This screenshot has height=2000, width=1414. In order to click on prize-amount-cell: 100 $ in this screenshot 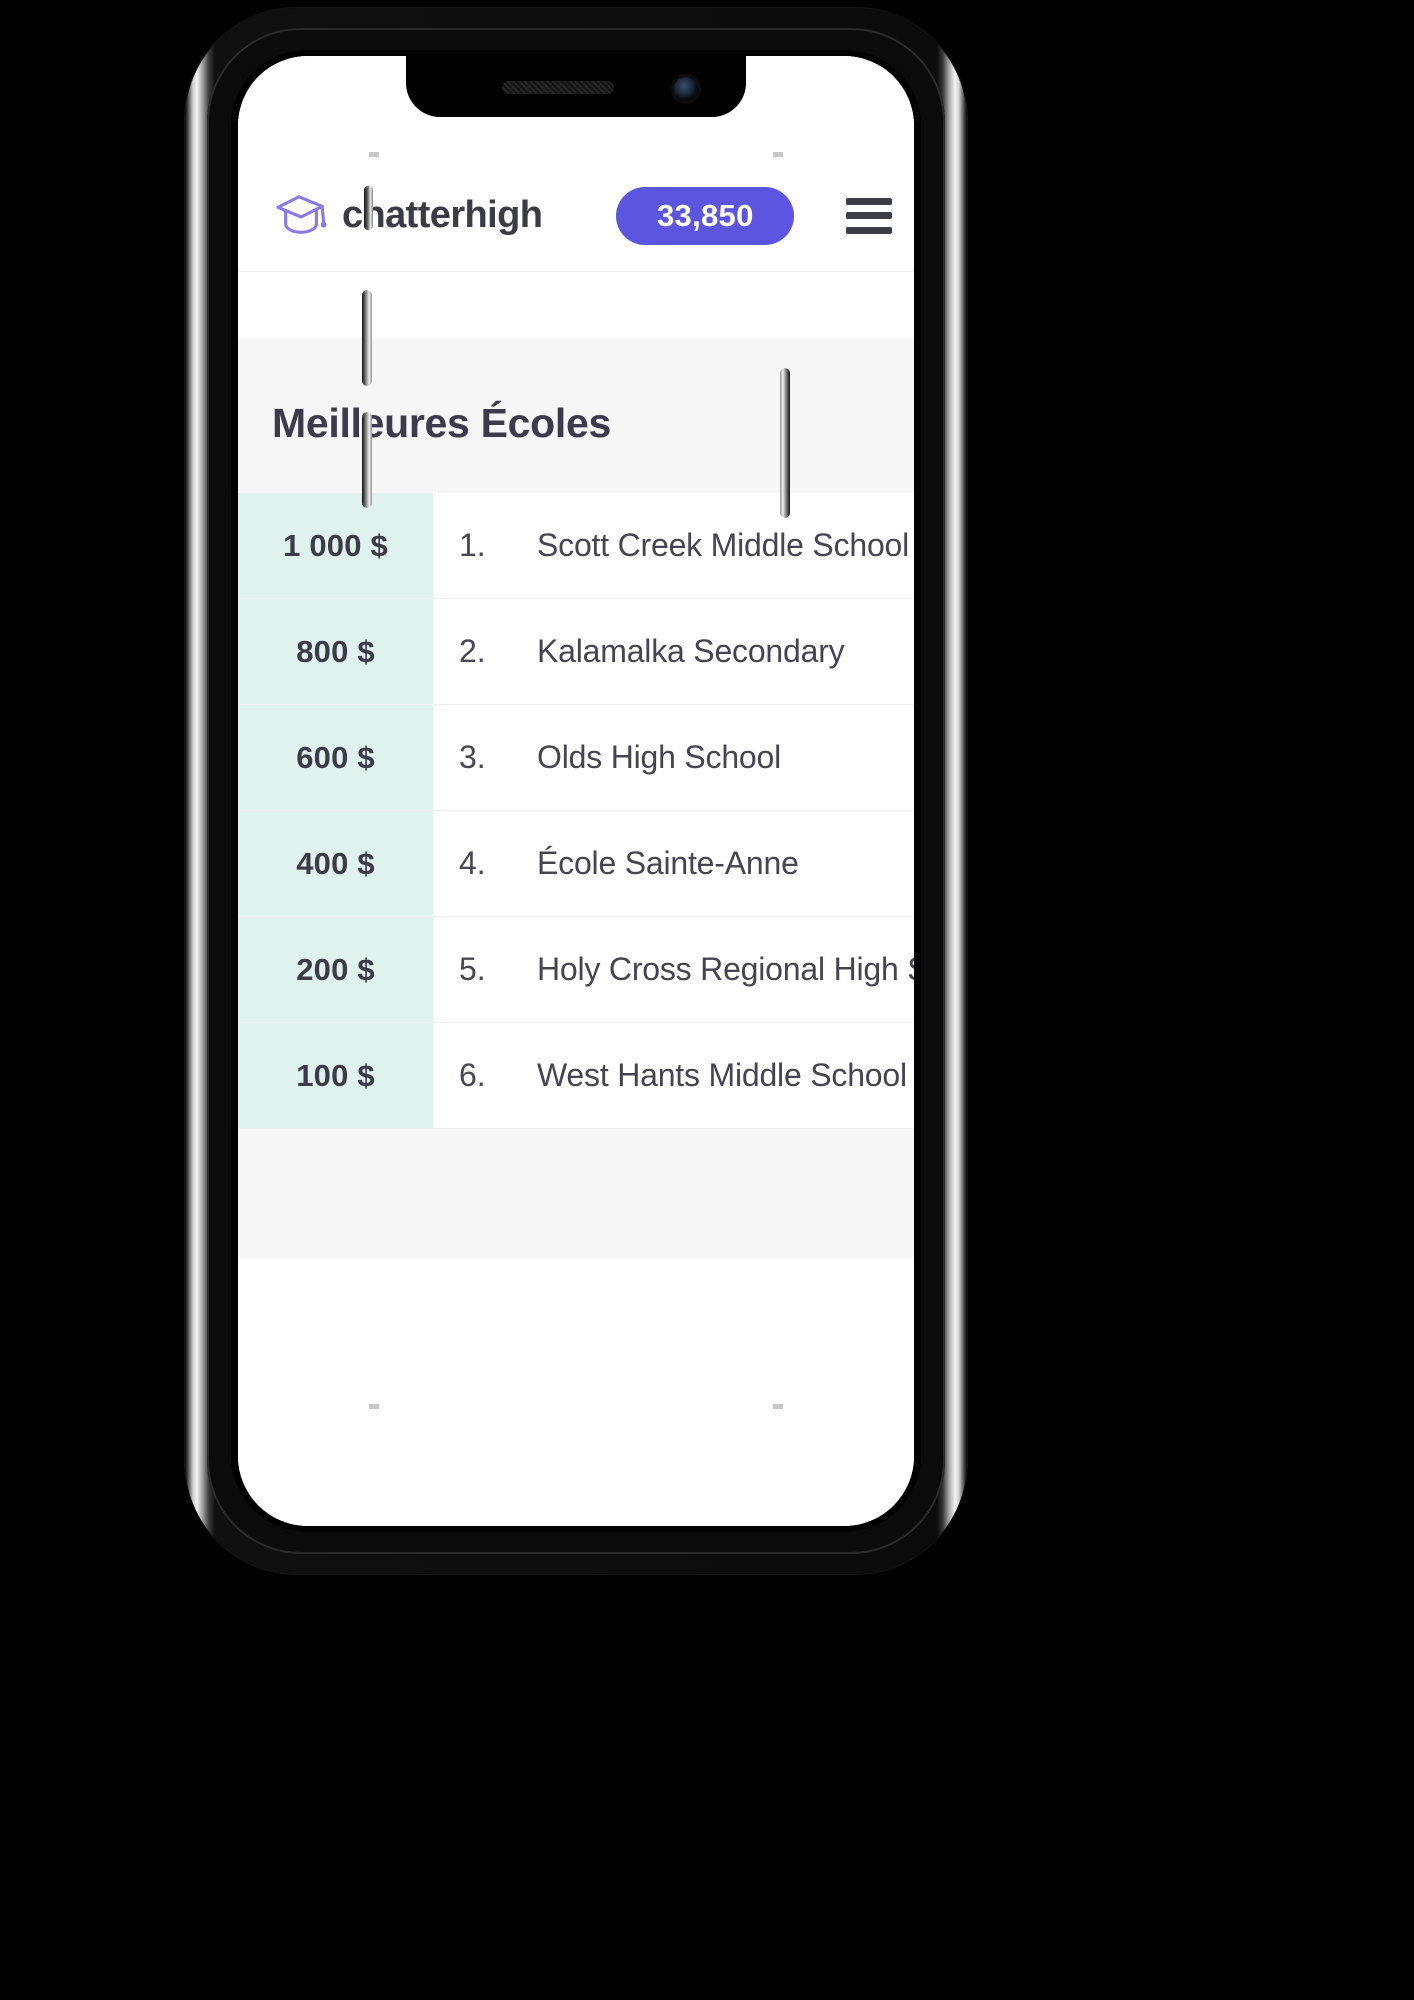, I will do `click(335, 1075)`.